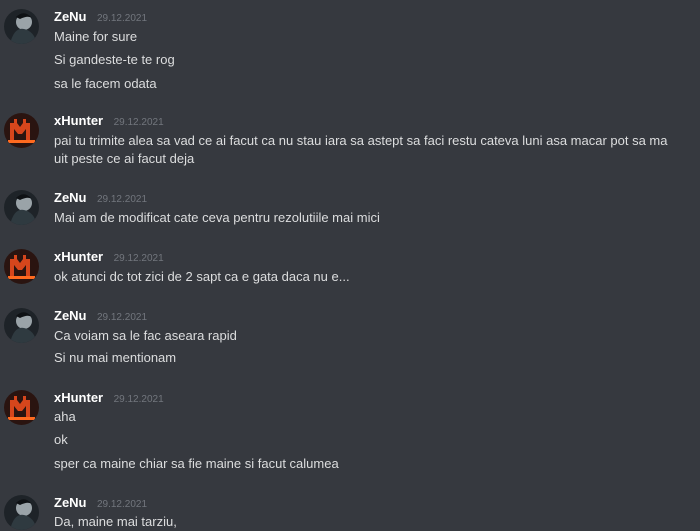 The height and width of the screenshot is (531, 700). What do you see at coordinates (65, 416) in the screenshot?
I see `message-text: aha` at bounding box center [65, 416].